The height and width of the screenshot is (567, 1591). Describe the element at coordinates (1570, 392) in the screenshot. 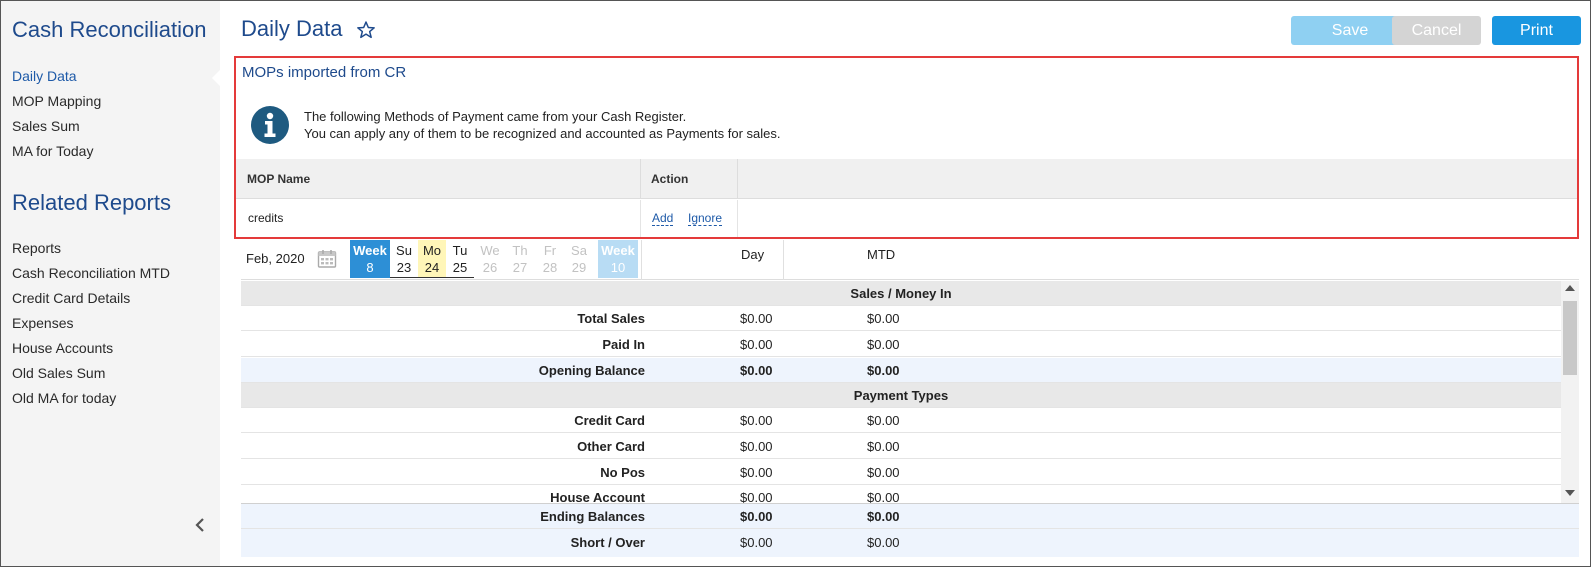

I see `table-scrollbar` at that location.